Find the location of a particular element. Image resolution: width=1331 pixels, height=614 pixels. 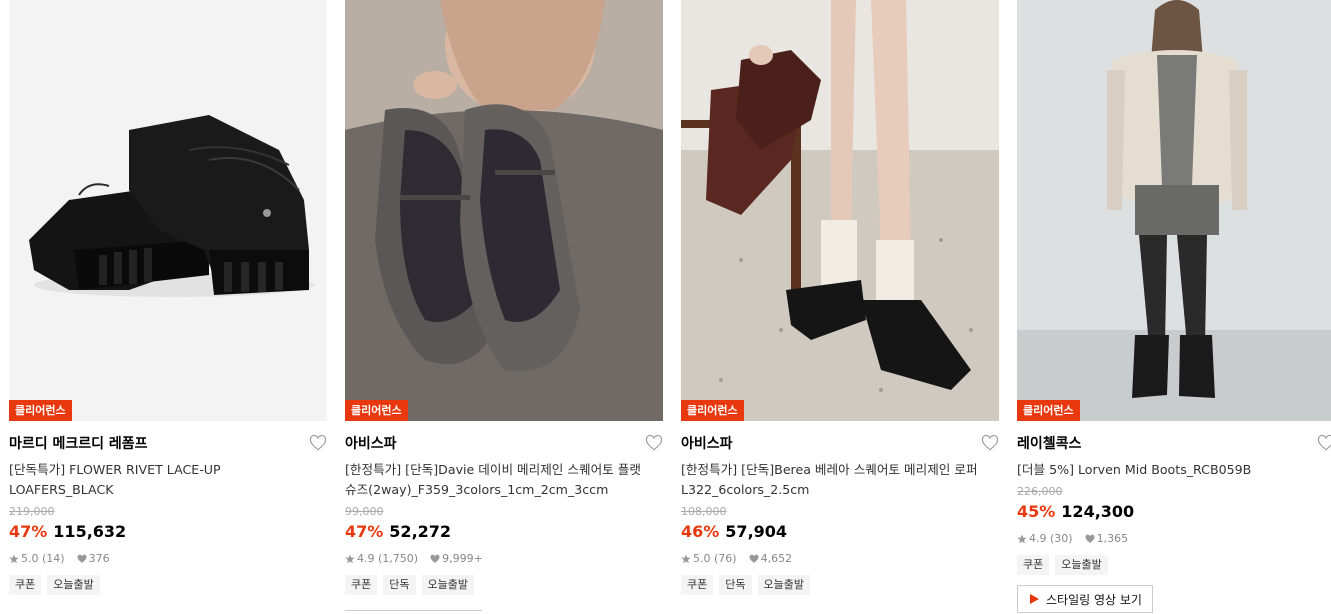

original-price: 226,000 is located at coordinates (1040, 491).